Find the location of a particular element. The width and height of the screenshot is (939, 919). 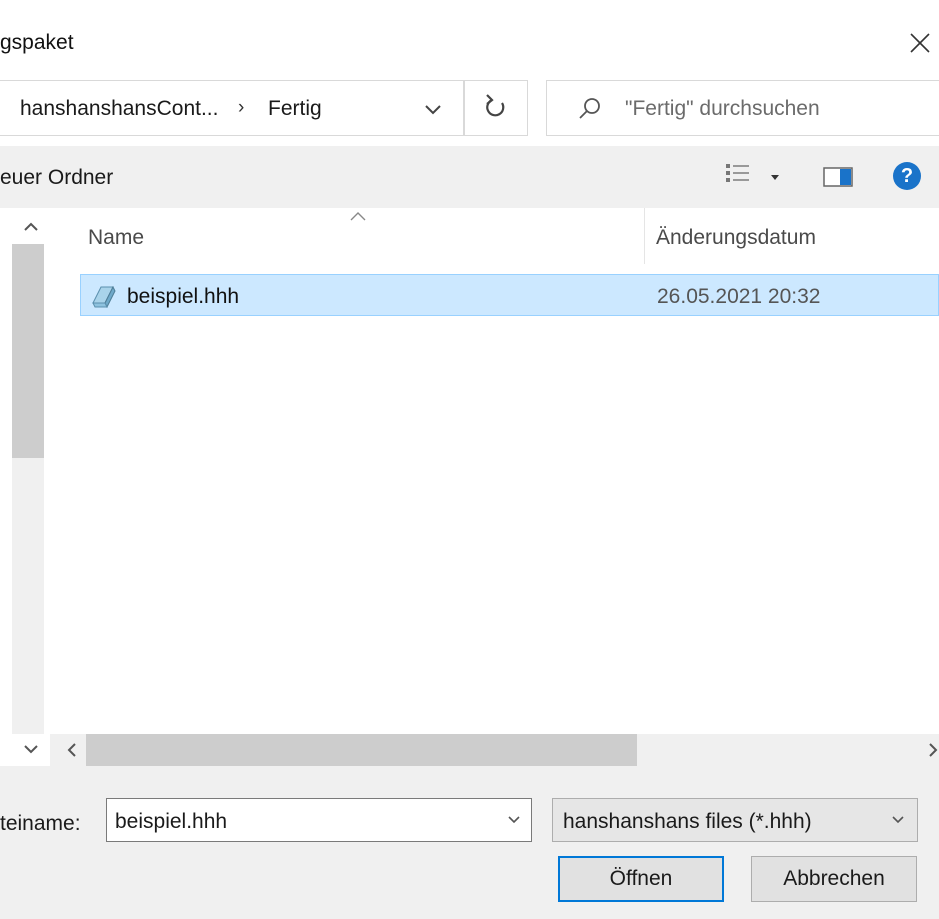

nav-scrollbar-thumb is located at coordinates (28, 351).